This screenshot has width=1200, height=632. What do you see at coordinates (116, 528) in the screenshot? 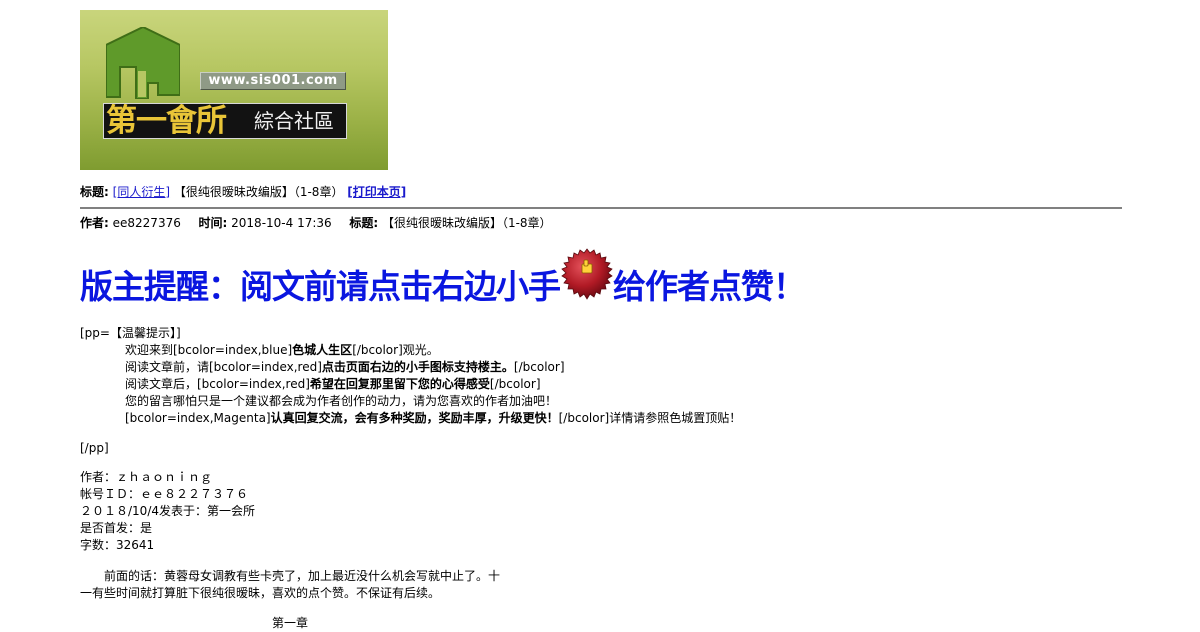
I see `info-first-release: 是否首发：是` at bounding box center [116, 528].